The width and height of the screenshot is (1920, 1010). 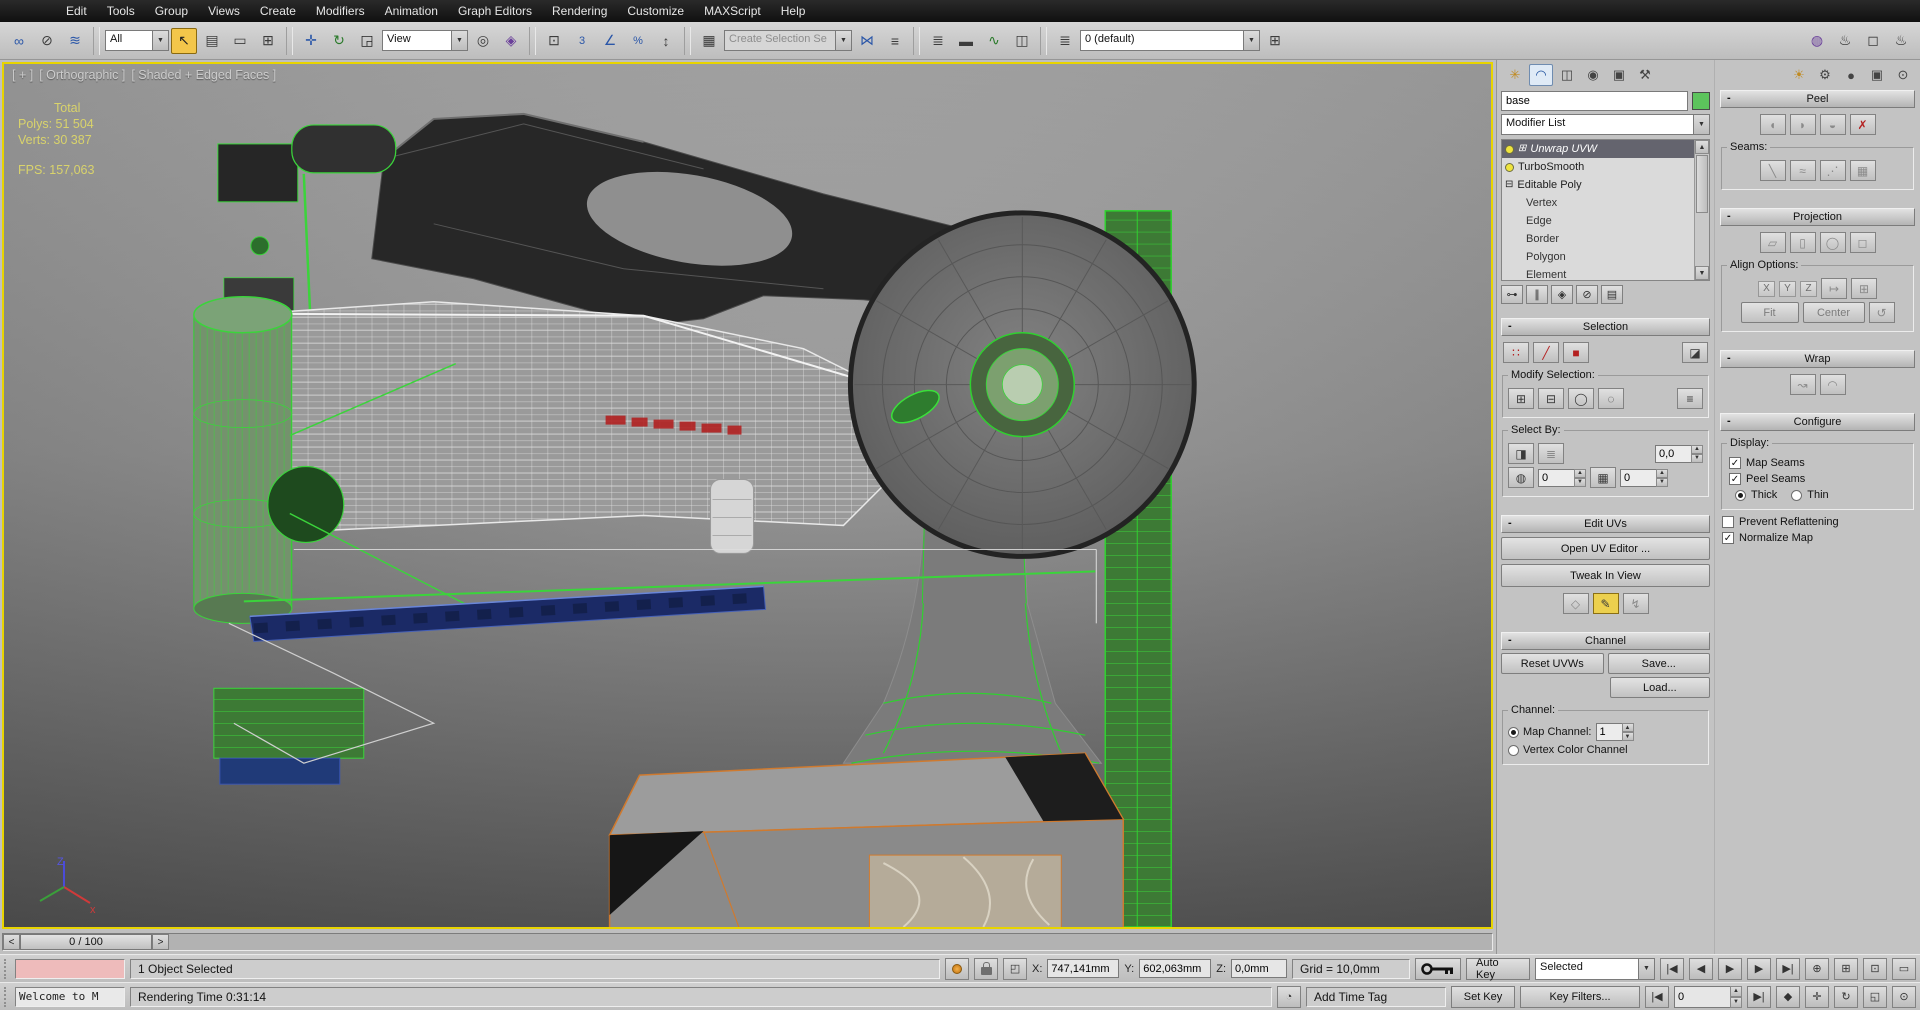 I want to click on auto-key-button: Auto Key, so click(x=1498, y=969).